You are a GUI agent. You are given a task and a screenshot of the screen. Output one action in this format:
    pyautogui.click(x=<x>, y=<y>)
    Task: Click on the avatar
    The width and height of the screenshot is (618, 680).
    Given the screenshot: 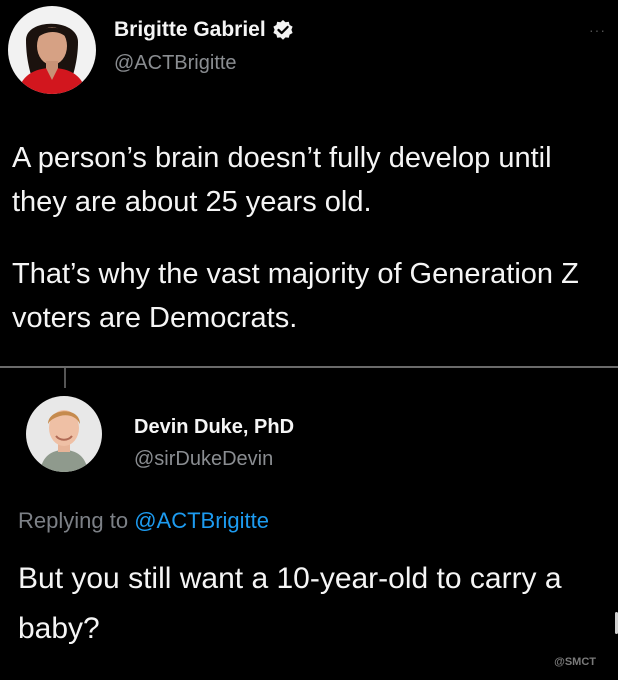 What is the action you would take?
    pyautogui.click(x=52, y=50)
    